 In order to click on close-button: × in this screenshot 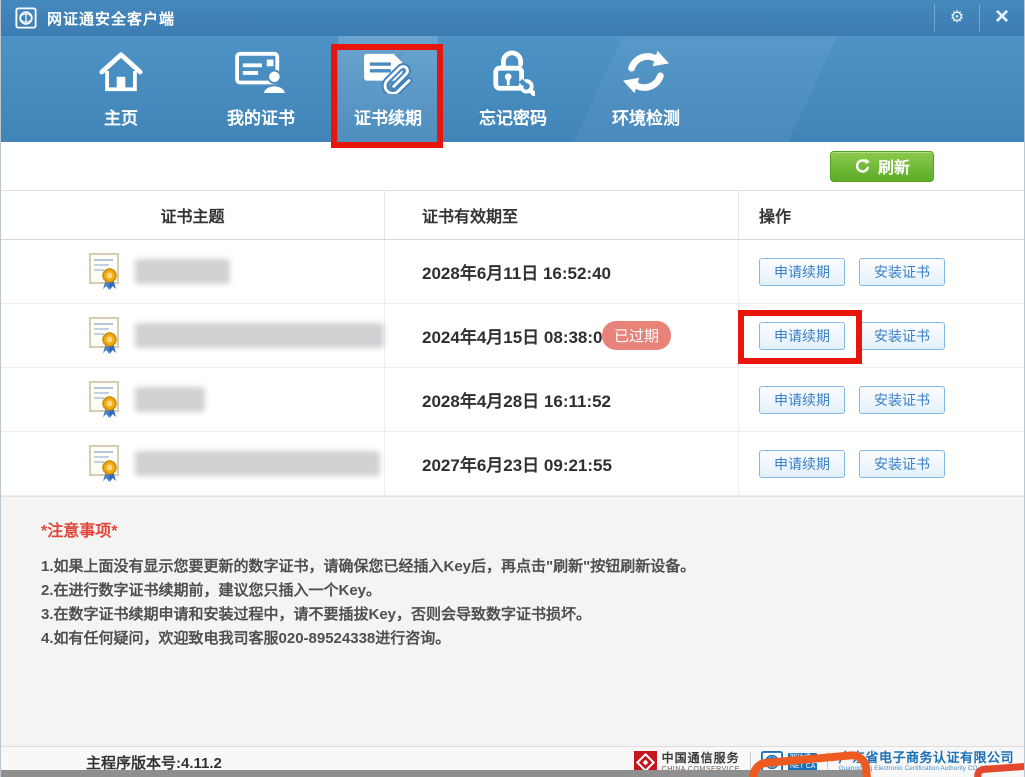, I will do `click(1002, 18)`.